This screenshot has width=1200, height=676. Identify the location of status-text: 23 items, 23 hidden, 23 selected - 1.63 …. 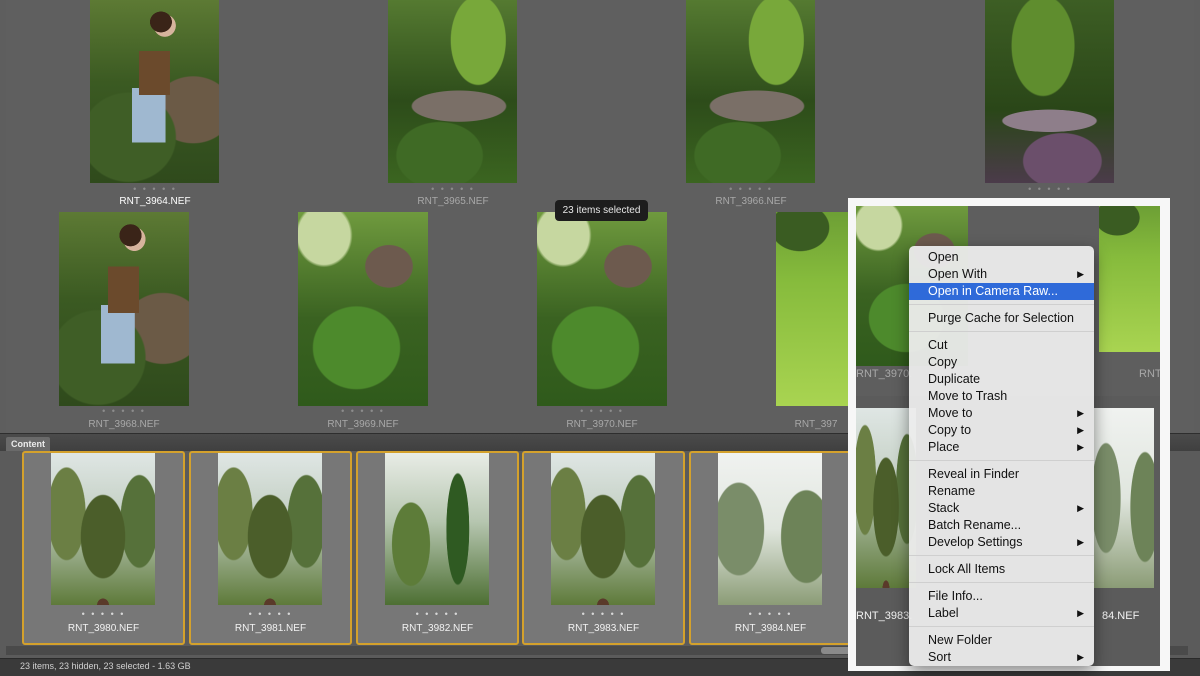
(105, 666).